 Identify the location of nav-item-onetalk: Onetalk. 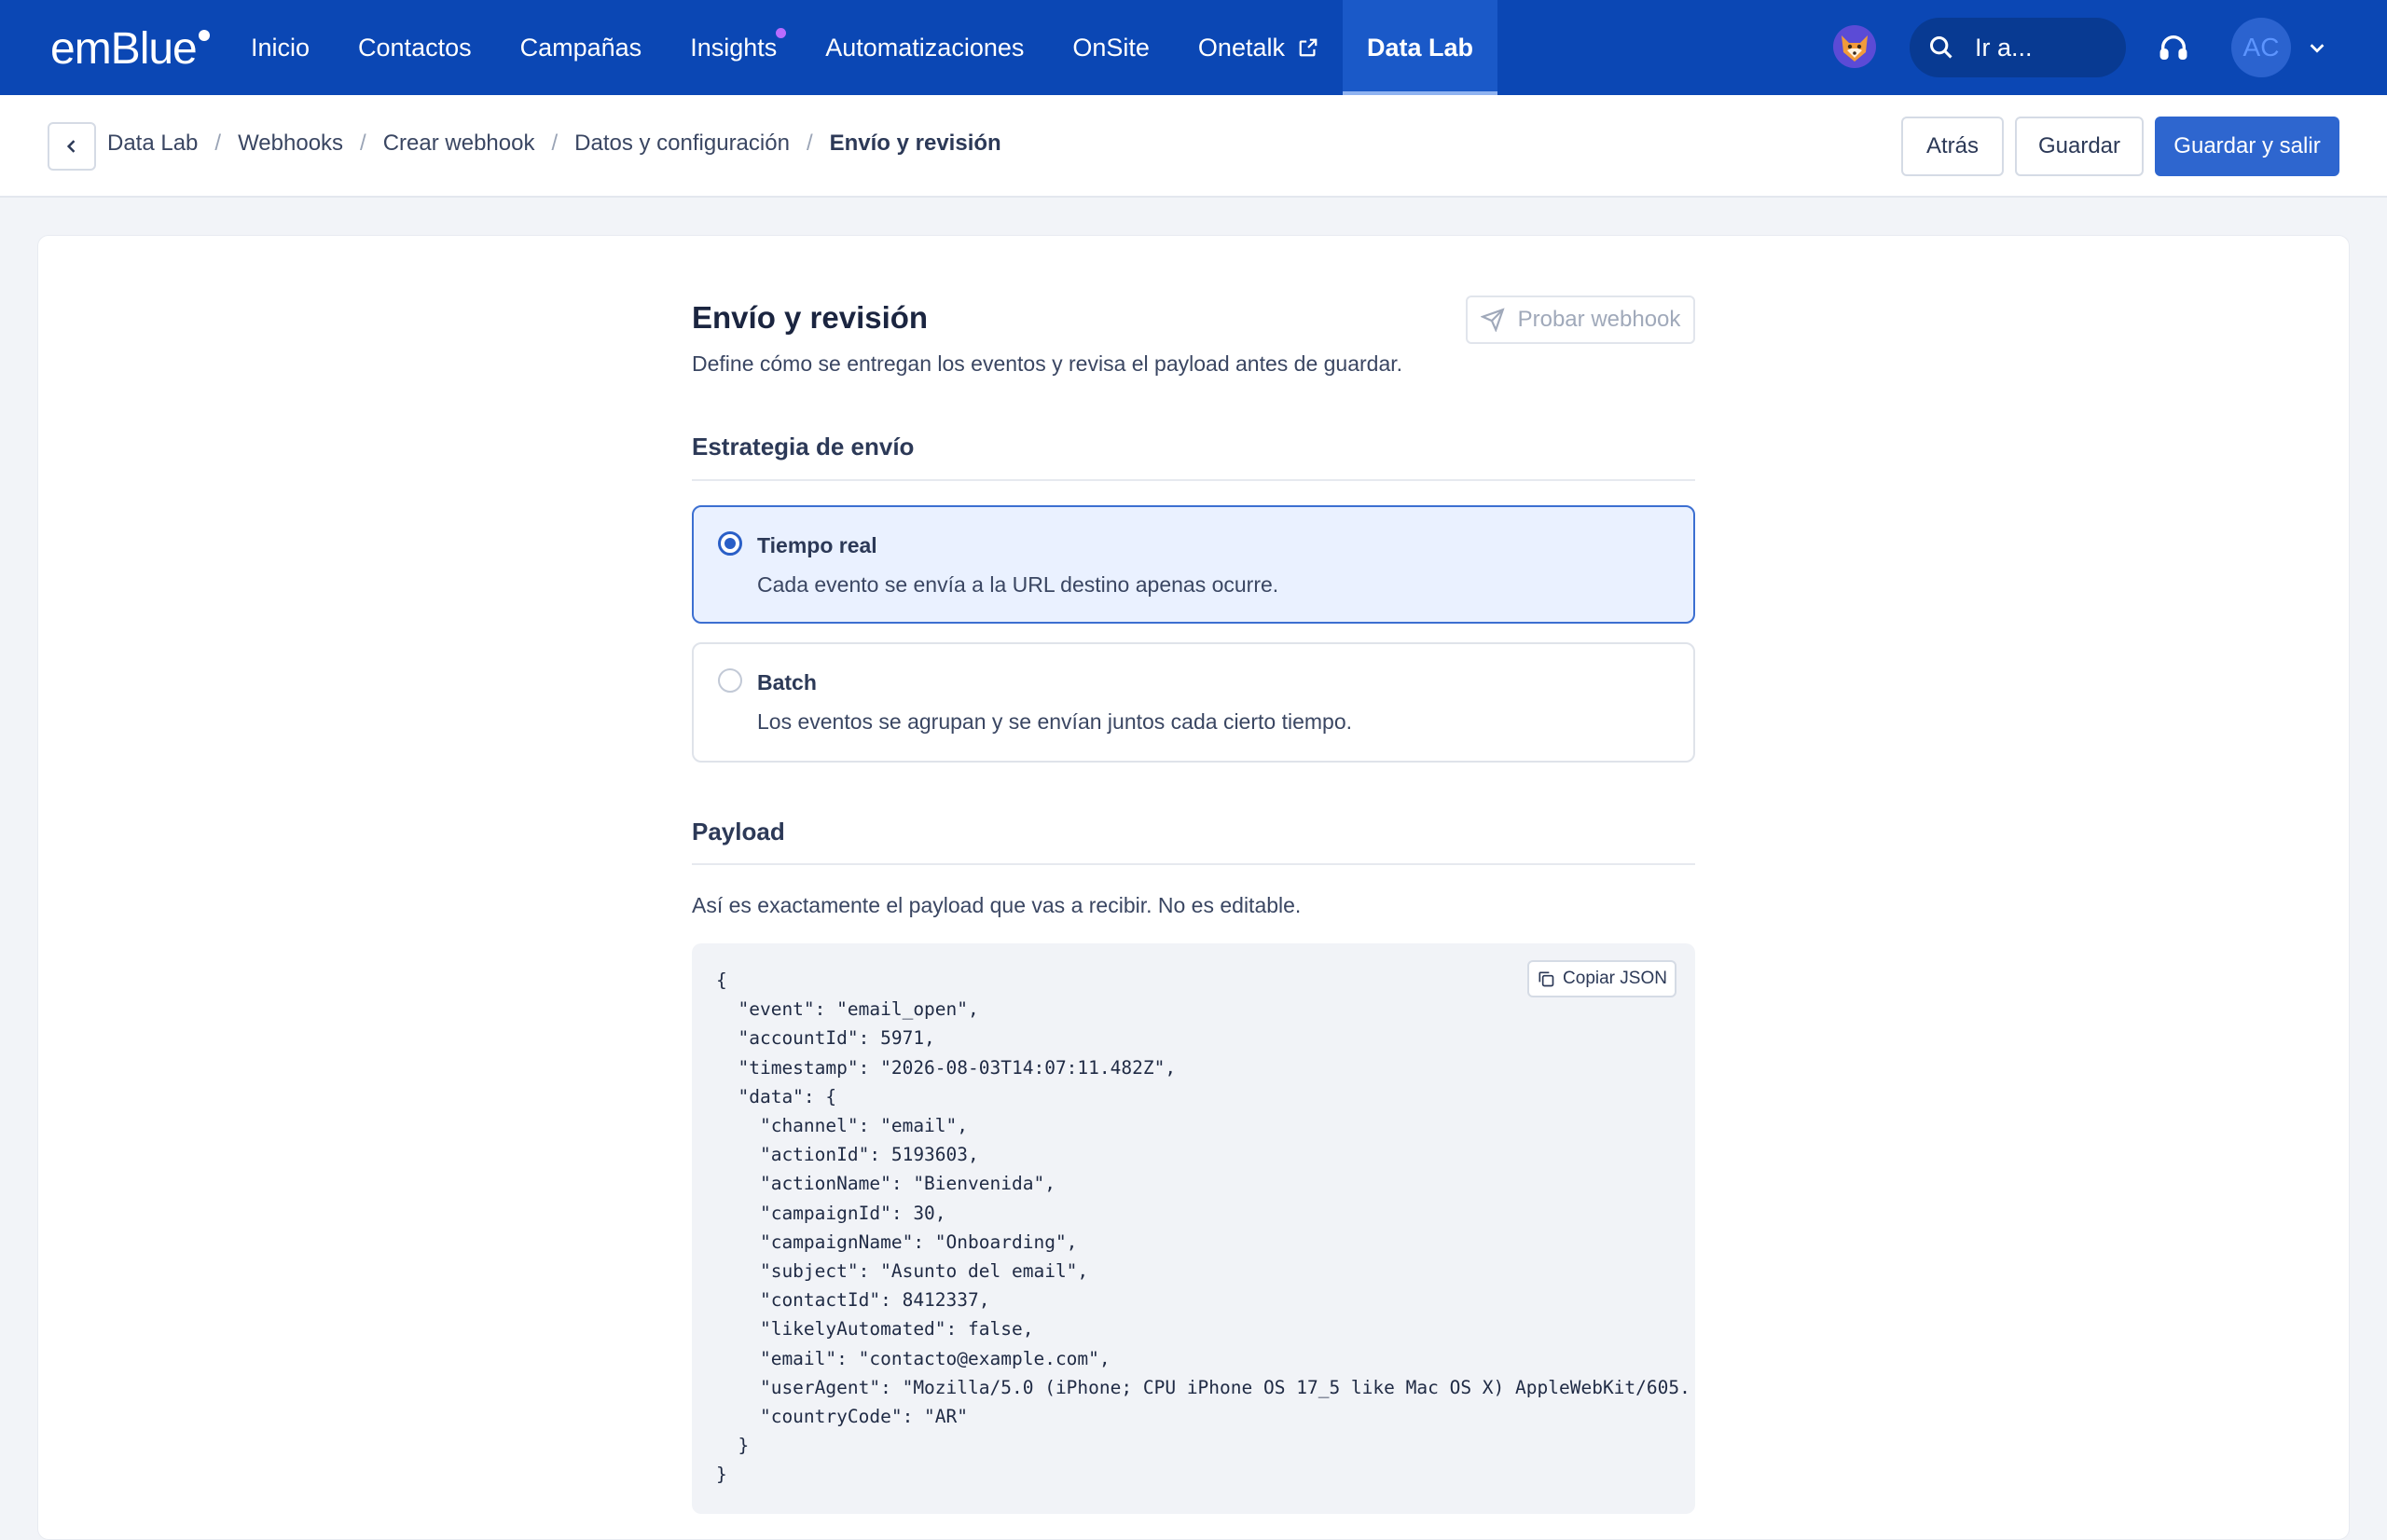
(1258, 47).